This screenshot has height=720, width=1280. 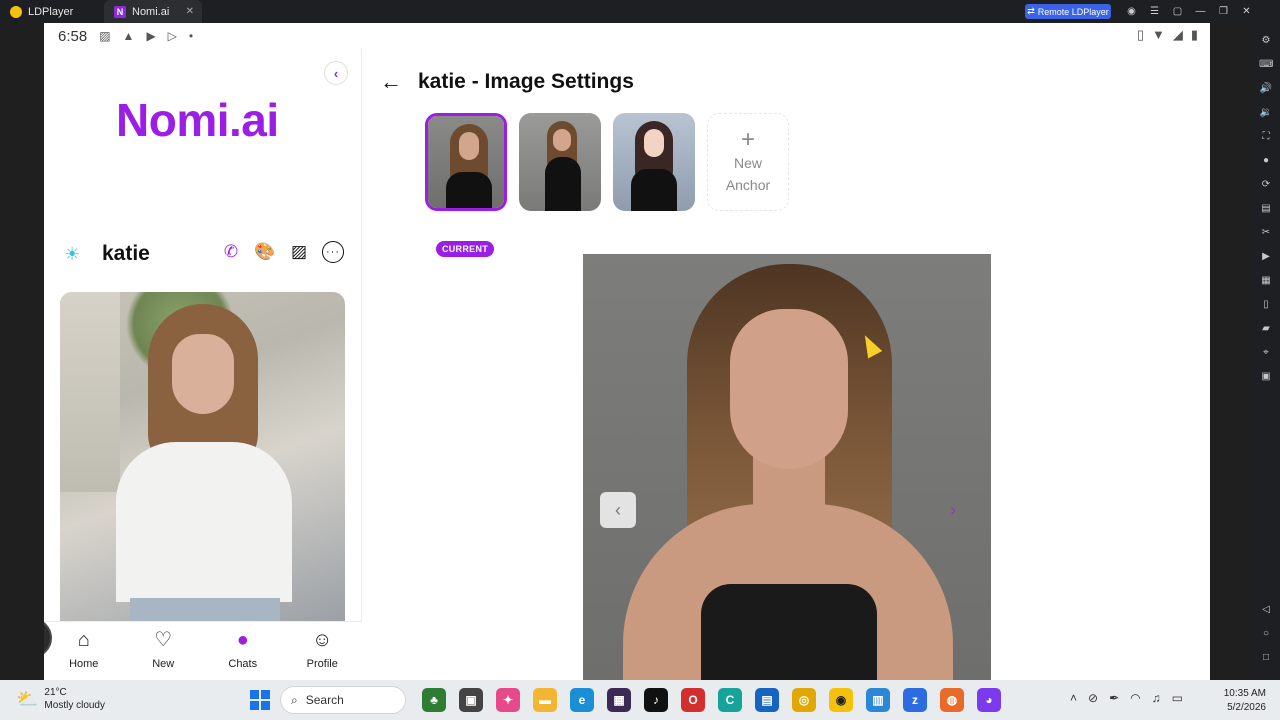 What do you see at coordinates (953, 510) in the screenshot?
I see `next-image-button: ›` at bounding box center [953, 510].